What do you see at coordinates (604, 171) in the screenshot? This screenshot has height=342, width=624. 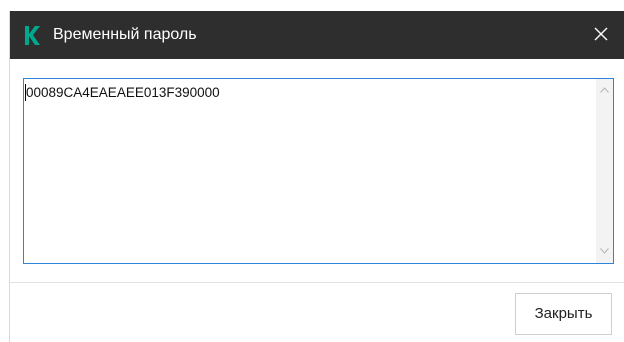 I see `vertical-scrollbar` at bounding box center [604, 171].